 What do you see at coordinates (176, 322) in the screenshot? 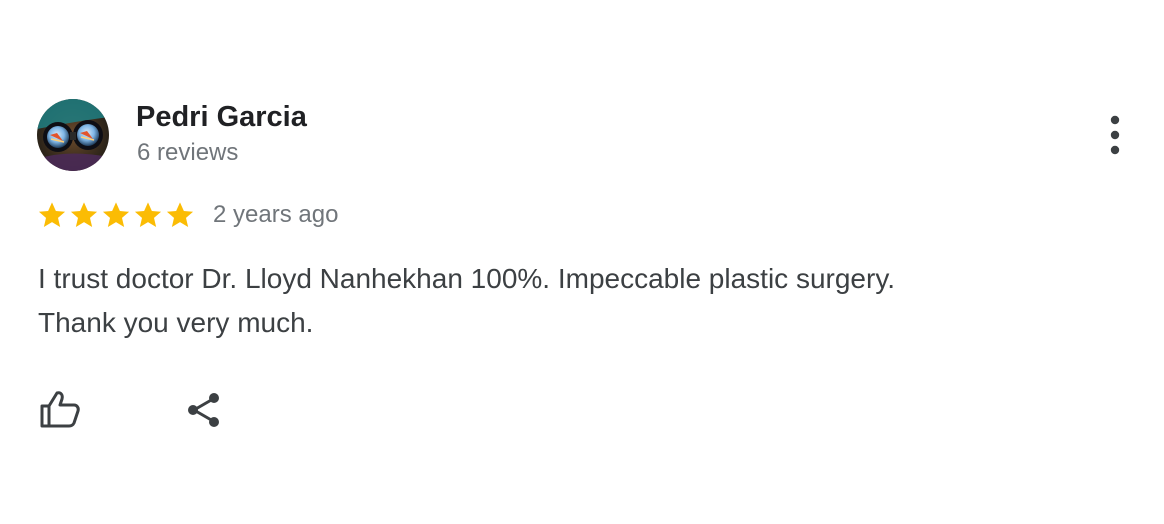
I see `review-text-line-2: Thank you very much.` at bounding box center [176, 322].